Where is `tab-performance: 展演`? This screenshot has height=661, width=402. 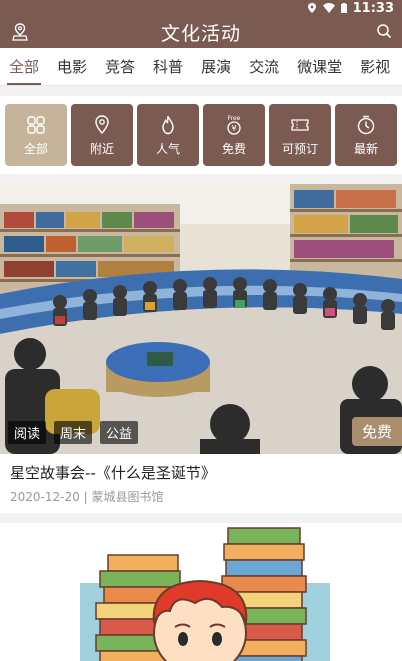
tab-performance: 展演 is located at coordinates (216, 66).